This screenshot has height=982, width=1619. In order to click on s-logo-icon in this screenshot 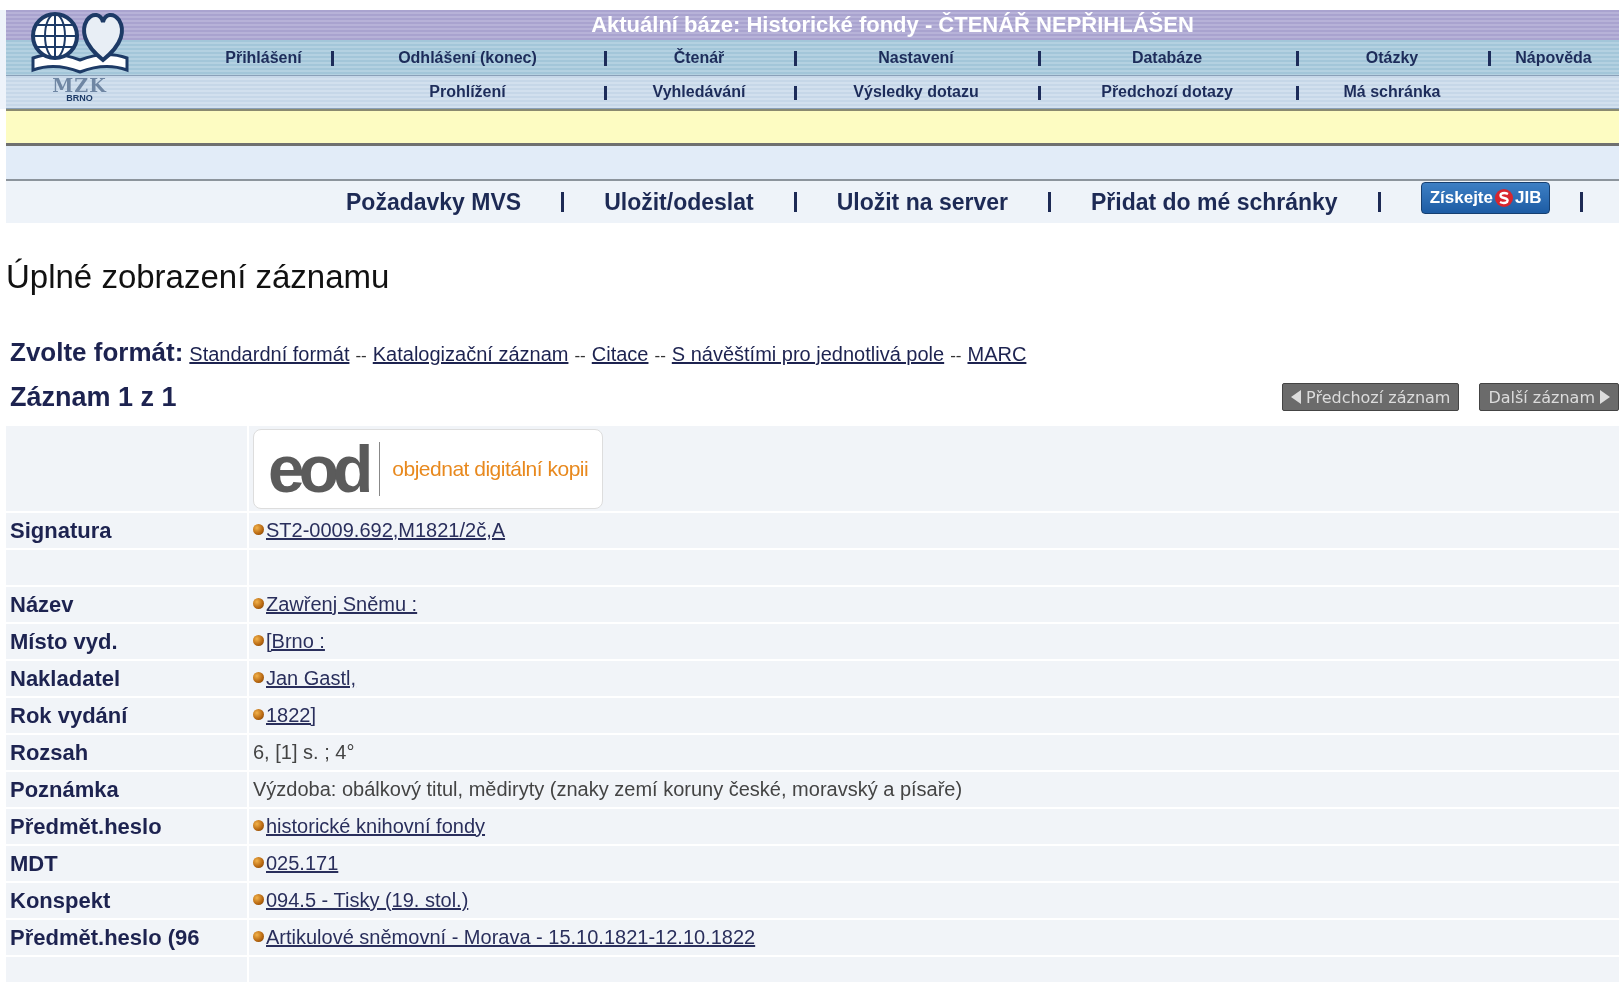, I will do `click(1503, 198)`.